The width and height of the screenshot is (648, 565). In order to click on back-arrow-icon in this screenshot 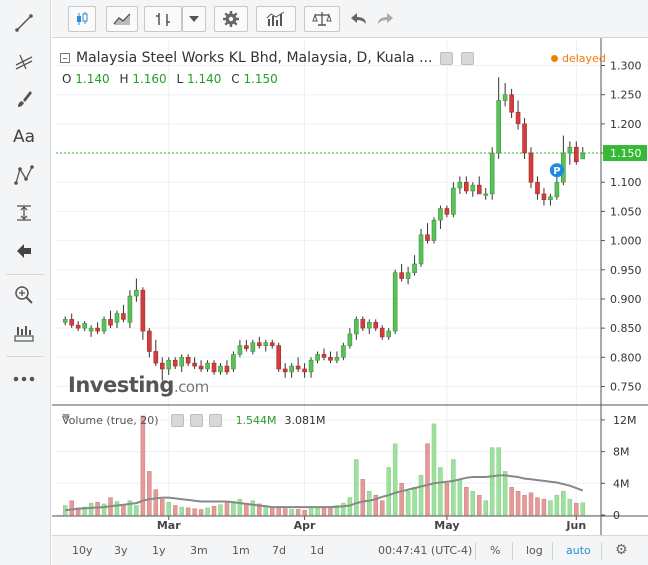, I will do `click(24, 251)`.